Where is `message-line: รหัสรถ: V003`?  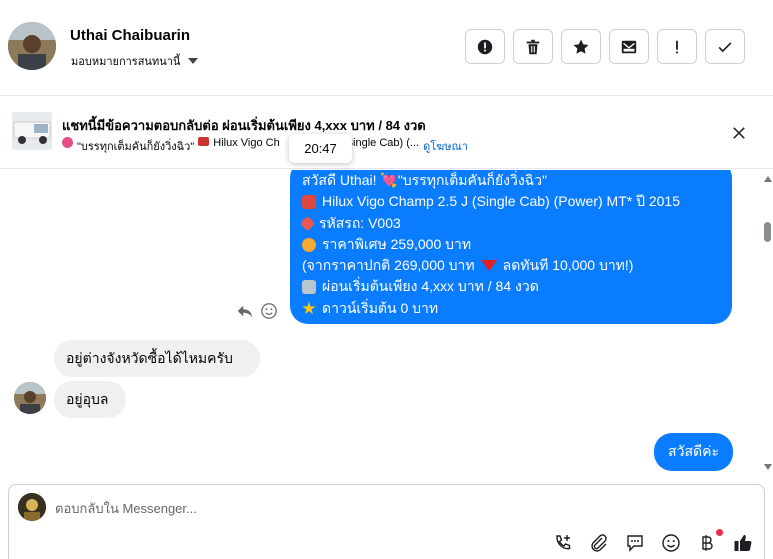 message-line: รหัสรถ: V003 is located at coordinates (509, 223).